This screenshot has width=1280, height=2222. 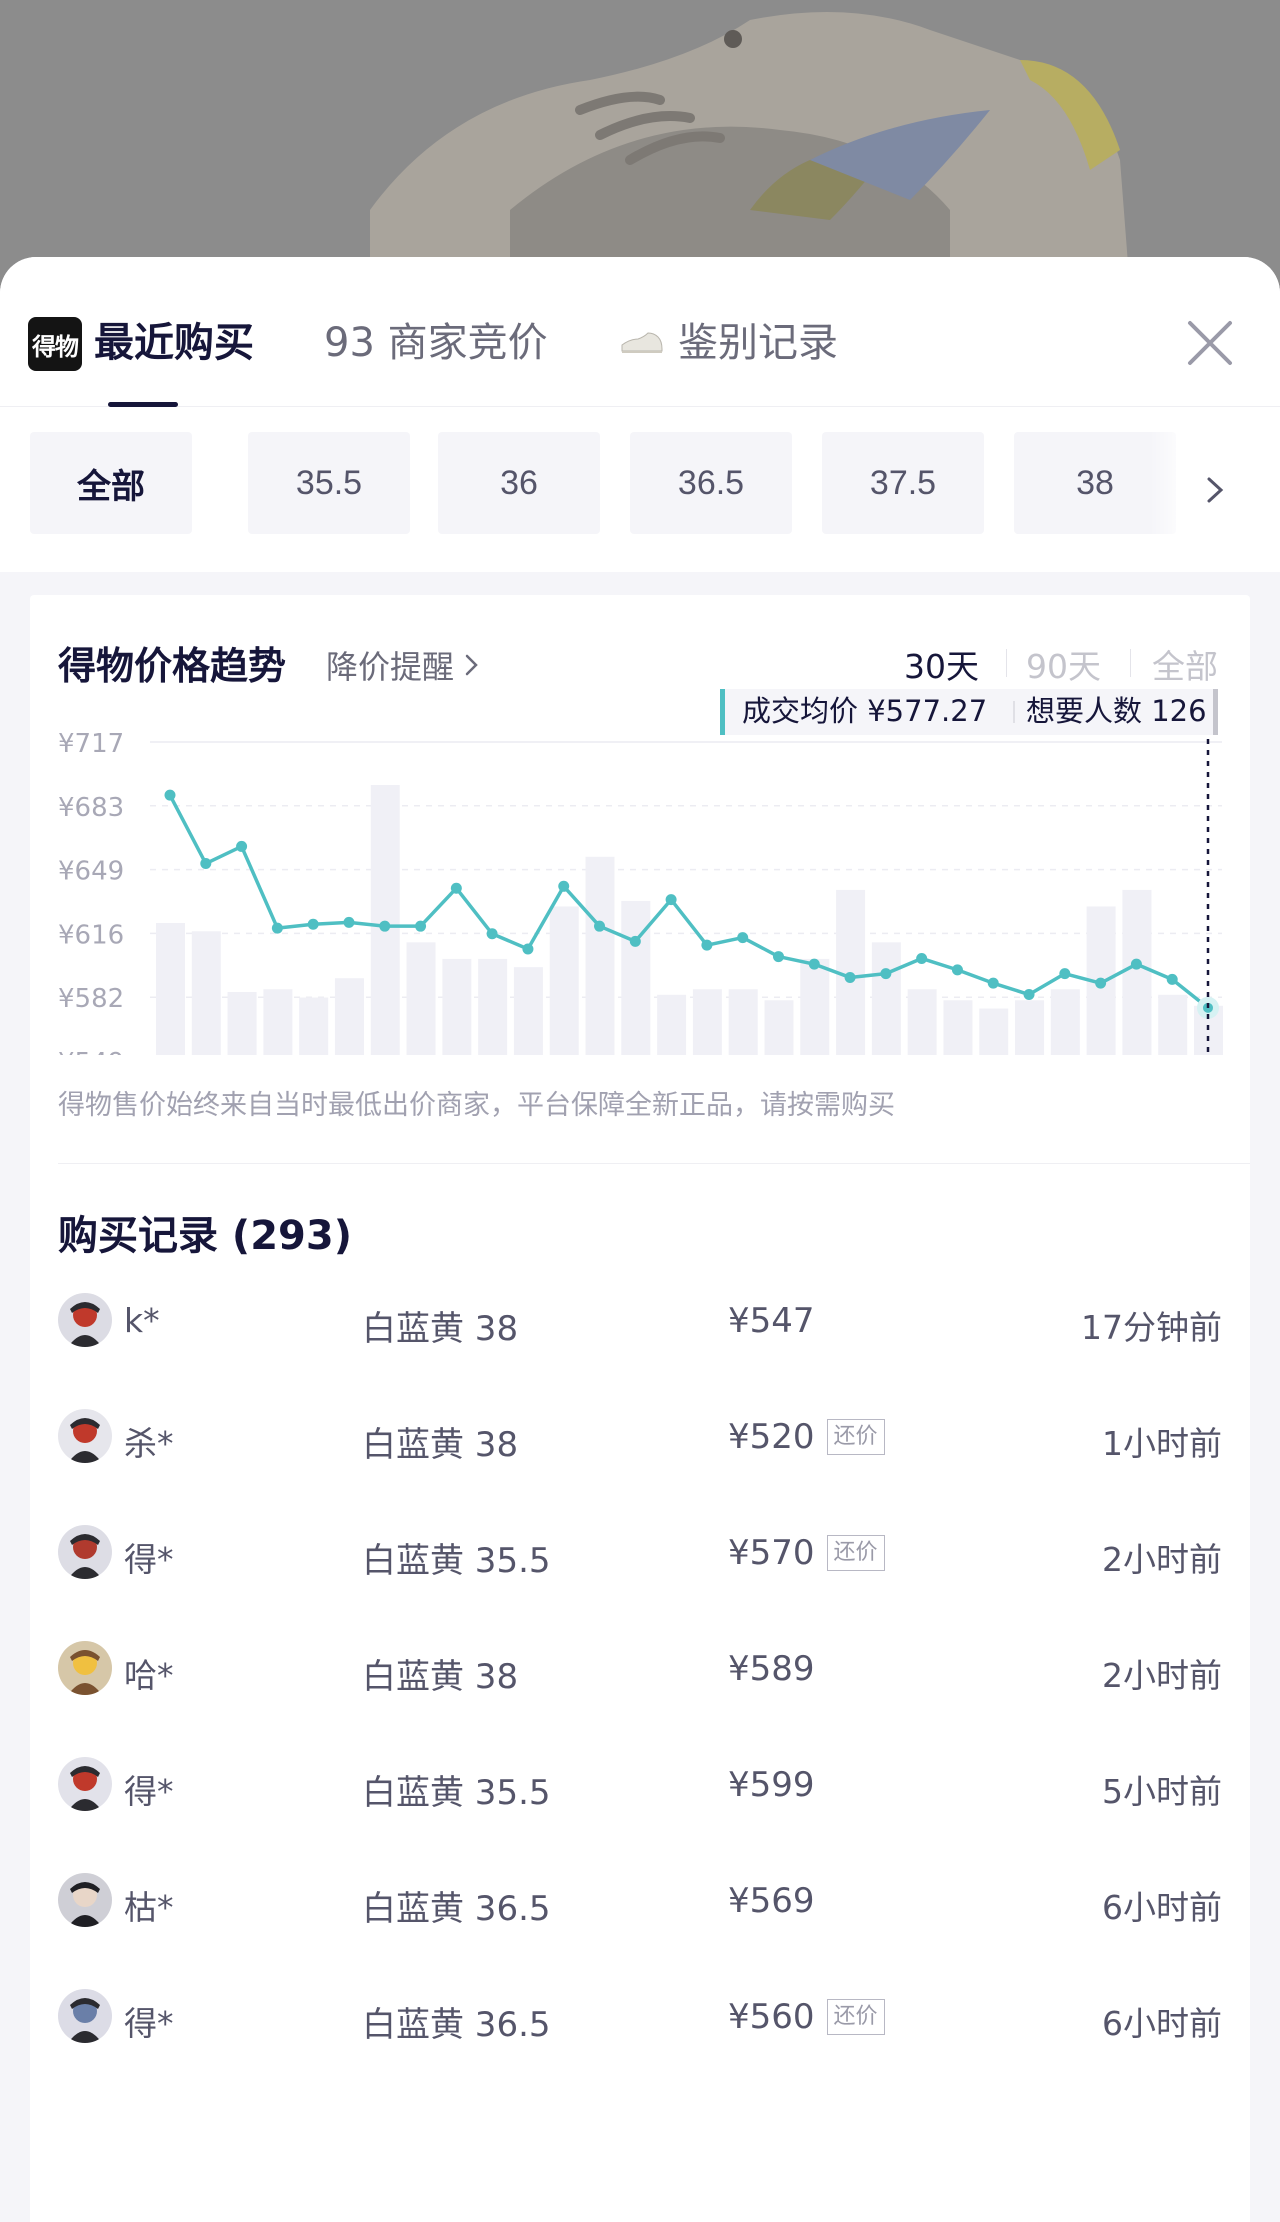 What do you see at coordinates (329, 483) in the screenshot?
I see `size-chip-35-5: 35.5` at bounding box center [329, 483].